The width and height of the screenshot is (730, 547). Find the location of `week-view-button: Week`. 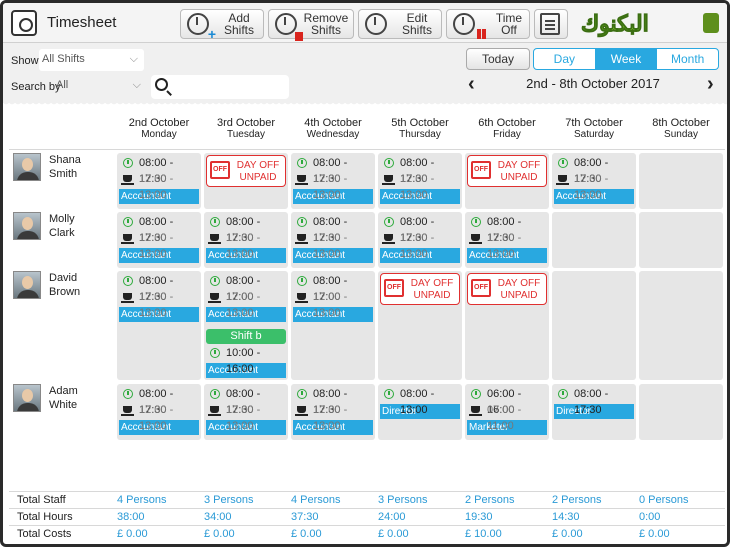

week-view-button: Week is located at coordinates (625, 59).